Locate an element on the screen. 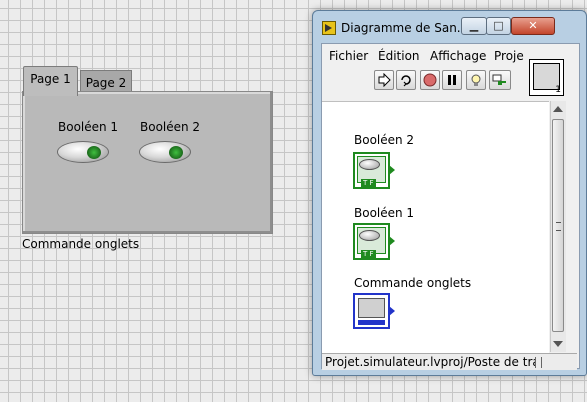  maximize-button: □ is located at coordinates (498, 26).